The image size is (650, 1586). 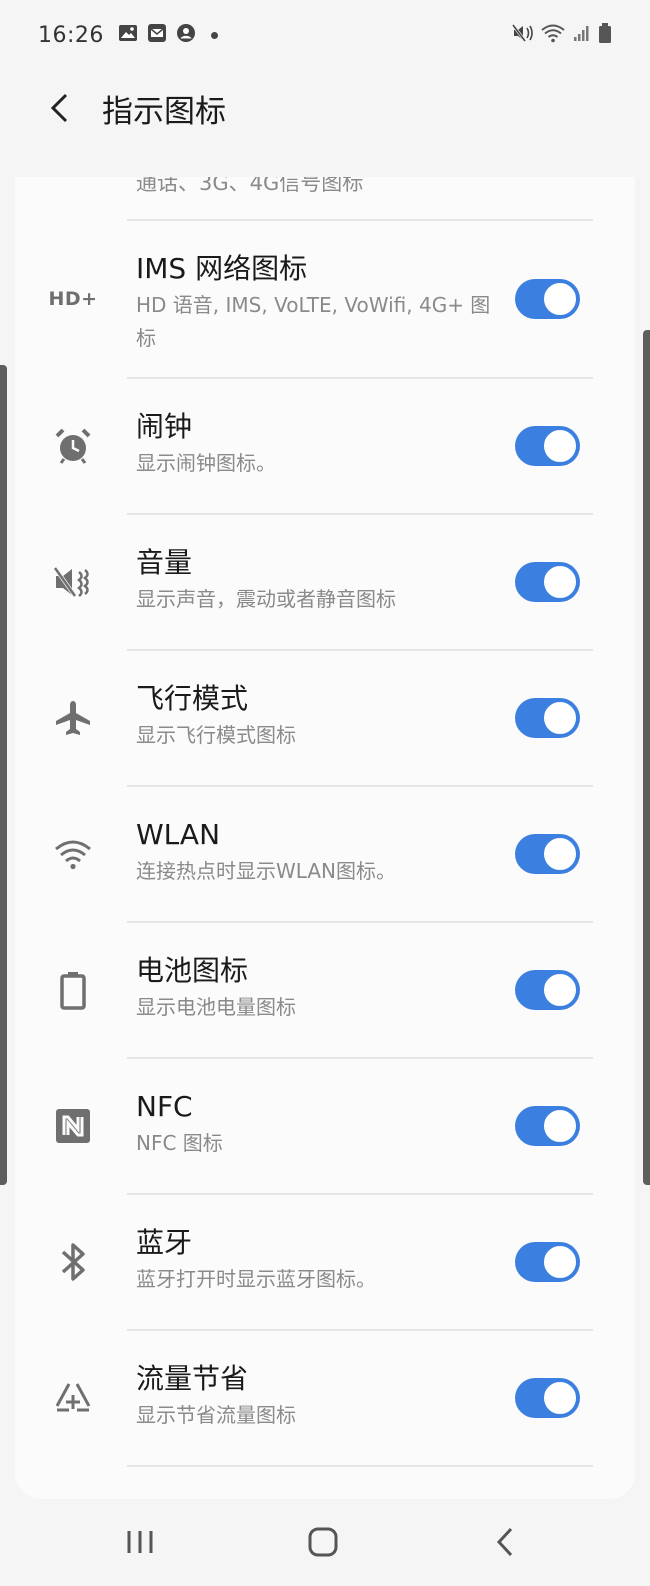 What do you see at coordinates (192, 1378) in the screenshot?
I see `row-title: 流量节省` at bounding box center [192, 1378].